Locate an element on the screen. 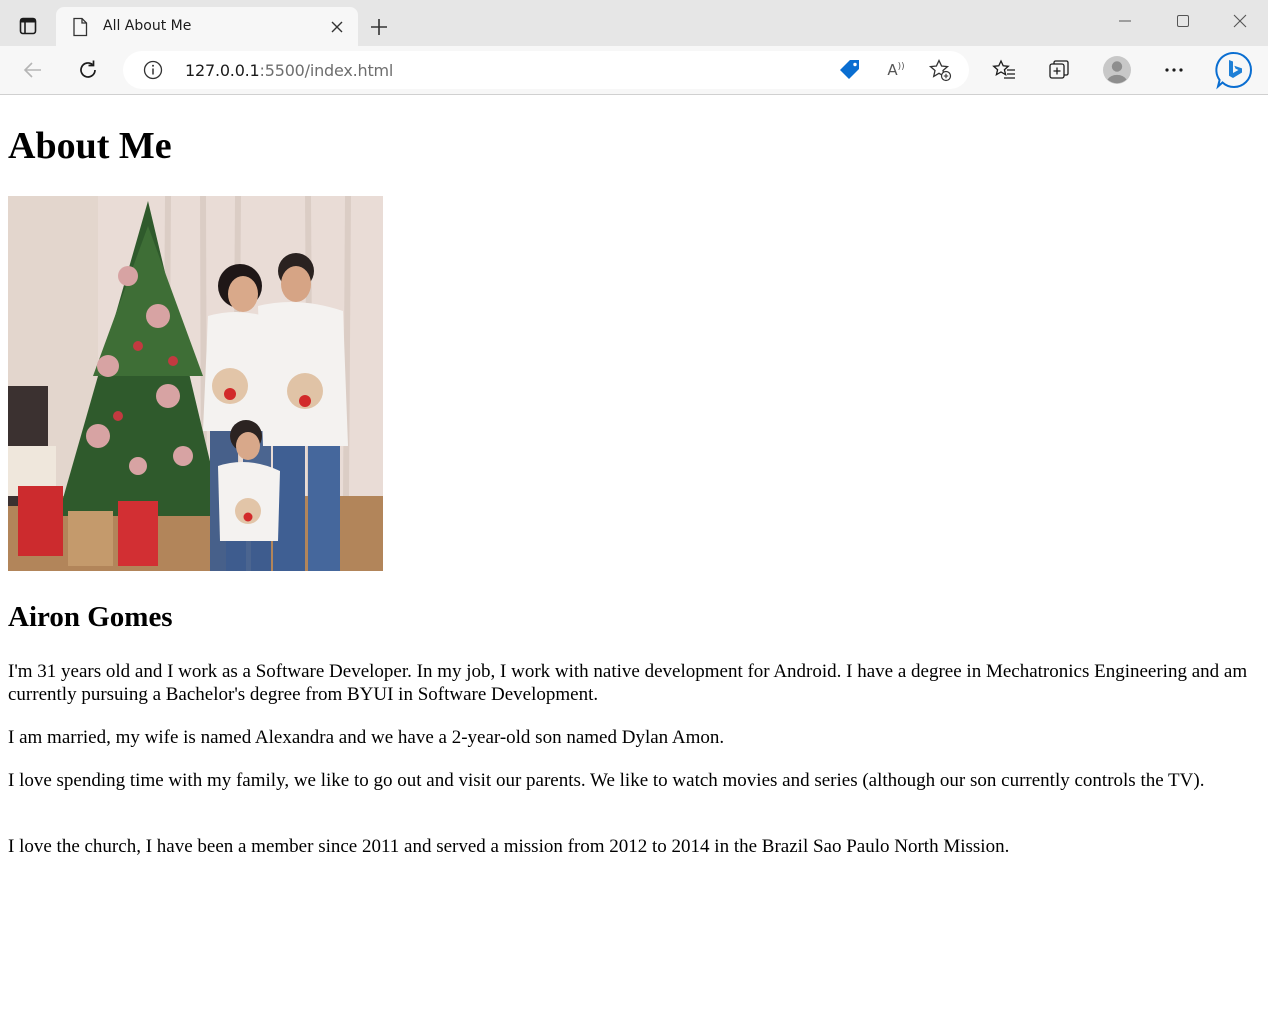  add-favorite-button is located at coordinates (940, 70).